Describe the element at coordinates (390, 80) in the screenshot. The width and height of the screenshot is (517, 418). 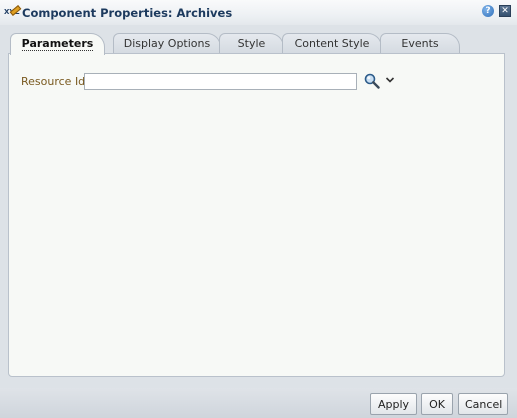
I see `chevron-down-icon` at that location.